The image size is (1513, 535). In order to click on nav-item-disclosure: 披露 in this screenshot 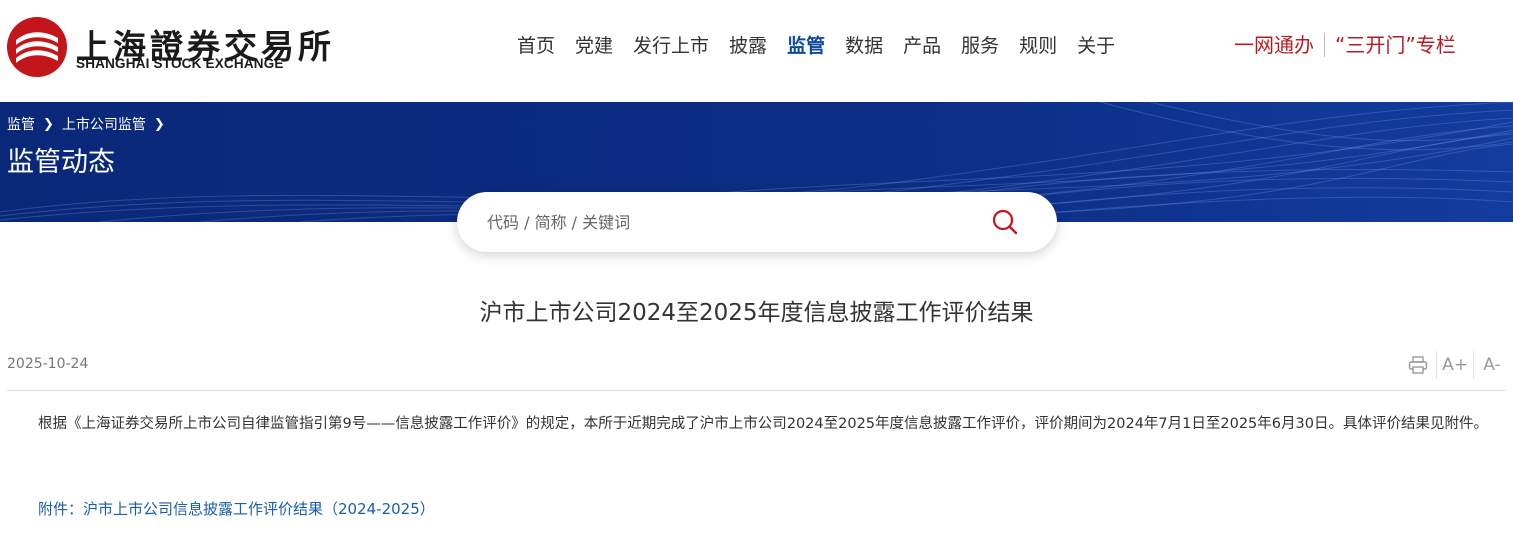, I will do `click(748, 47)`.